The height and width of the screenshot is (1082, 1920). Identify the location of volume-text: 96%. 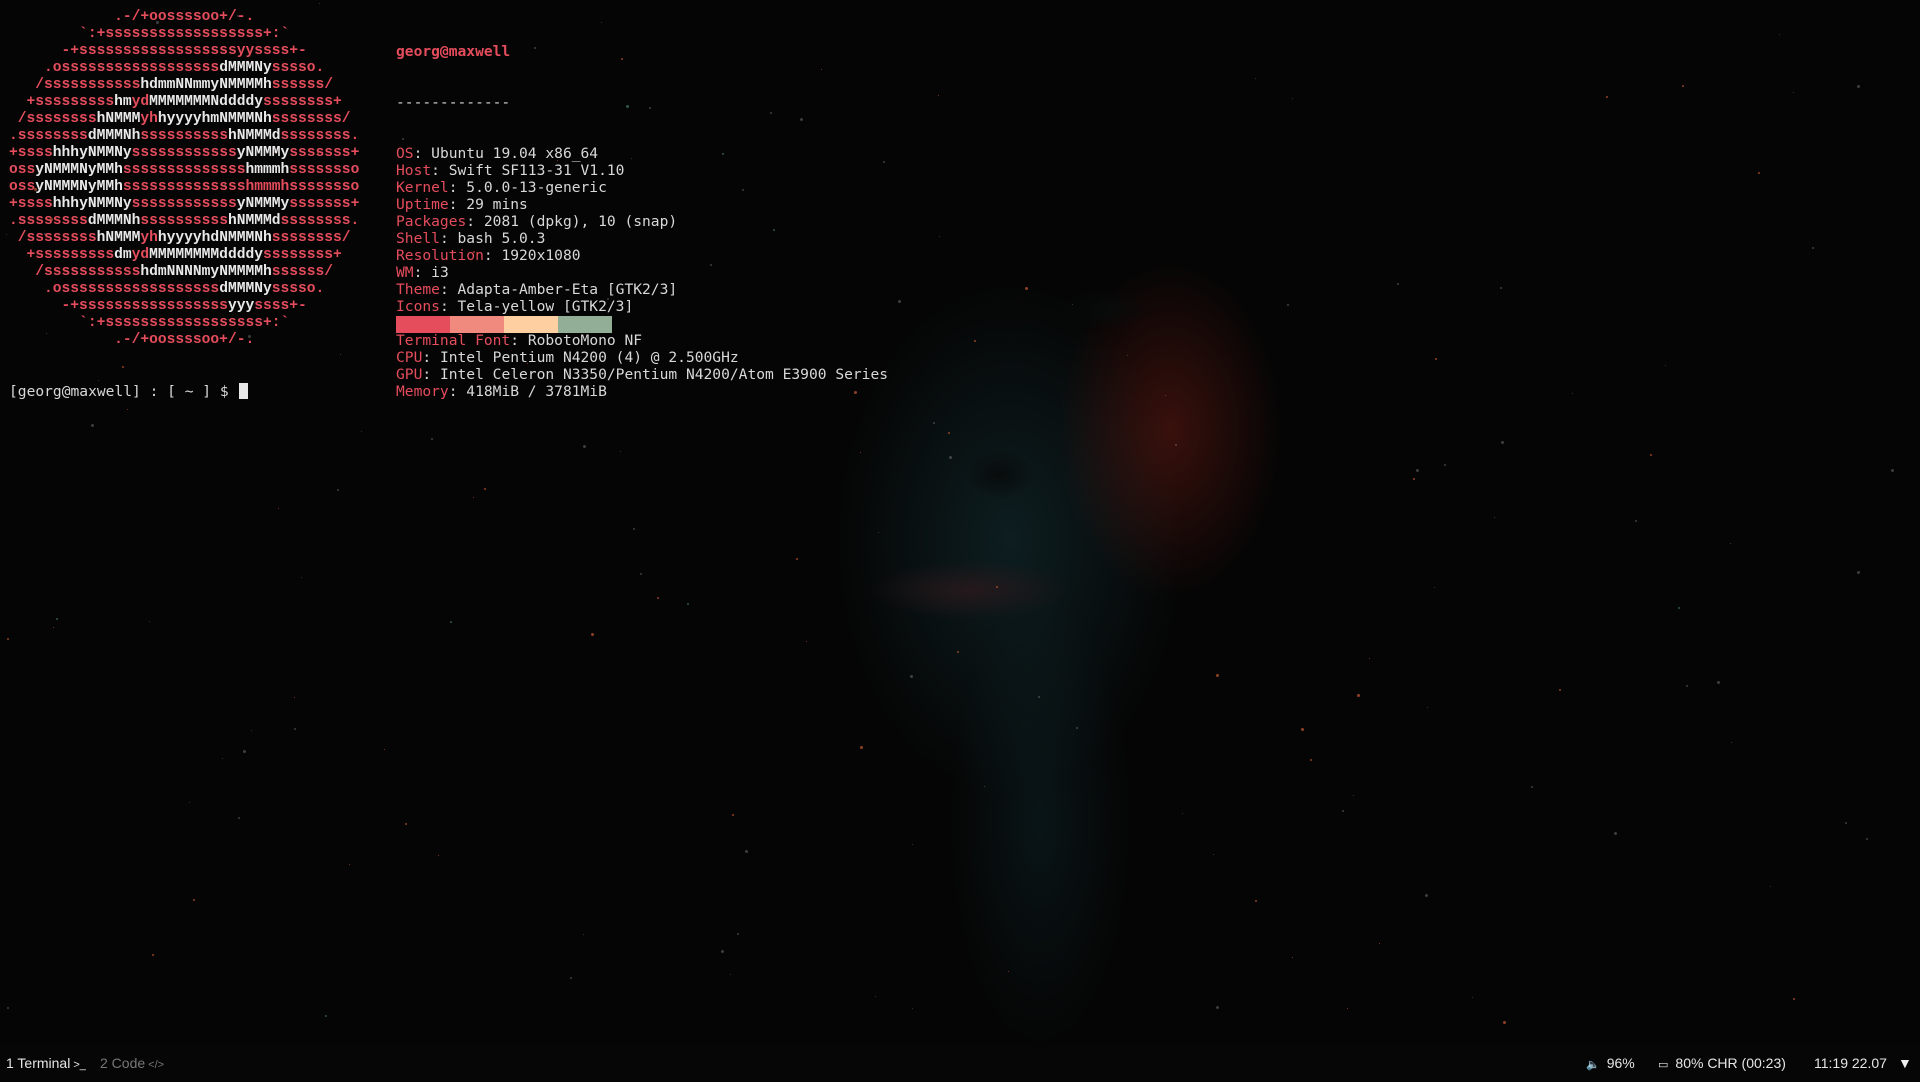
(1620, 1063).